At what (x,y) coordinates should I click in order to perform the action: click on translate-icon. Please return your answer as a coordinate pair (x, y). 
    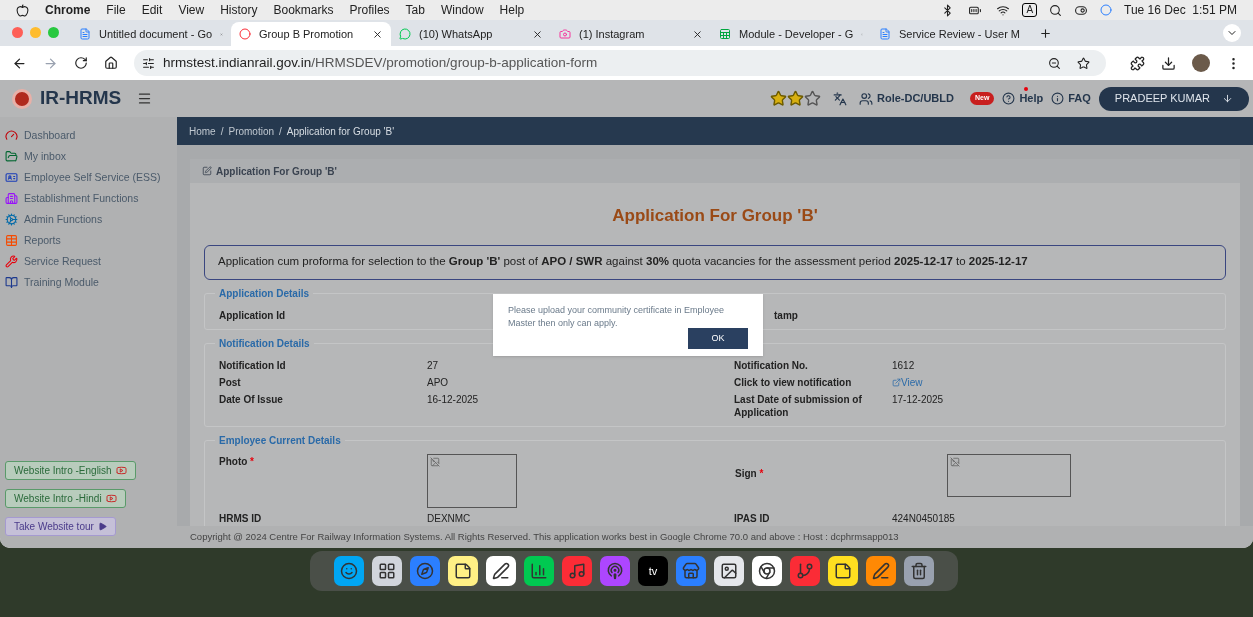
    Looking at the image, I should click on (839, 98).